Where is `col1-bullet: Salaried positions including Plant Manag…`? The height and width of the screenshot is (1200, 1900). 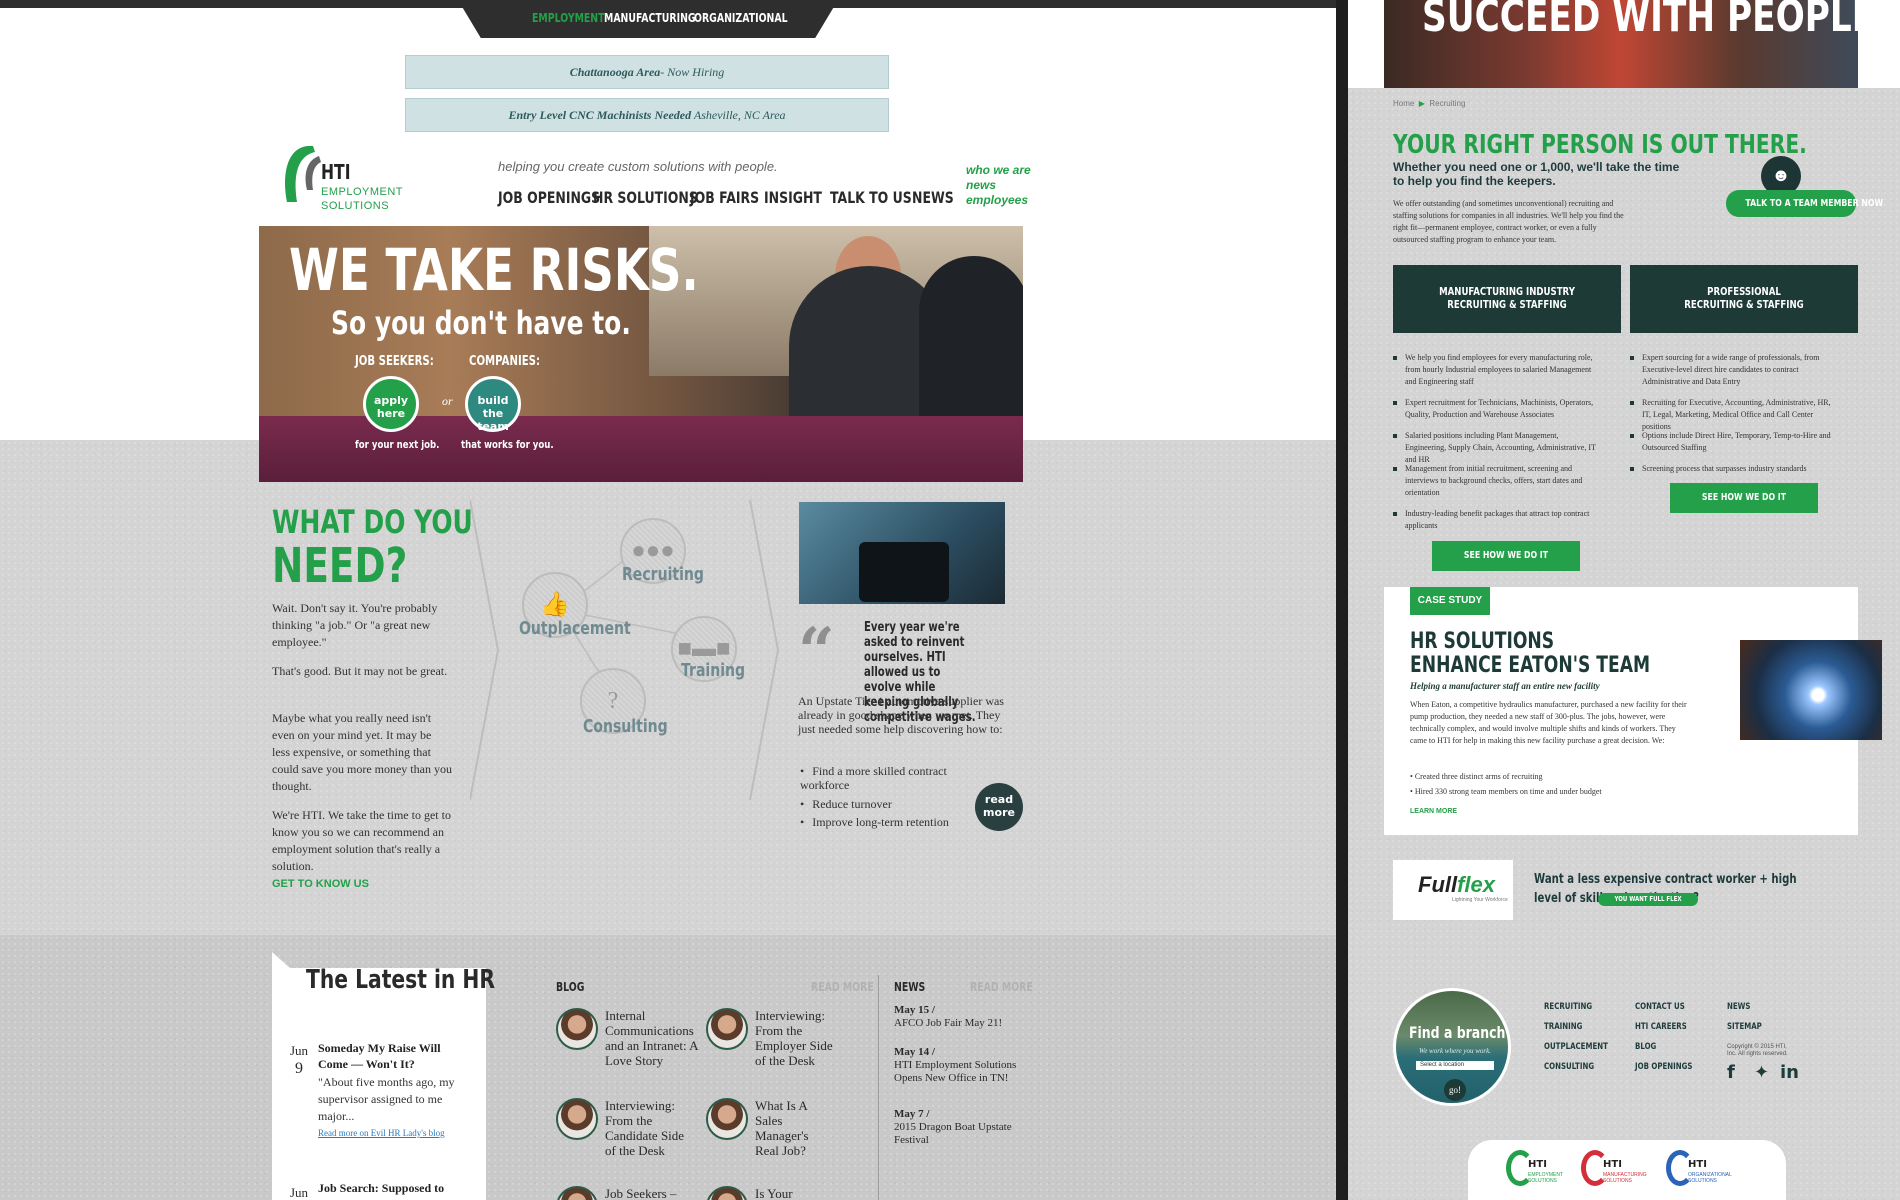
col1-bullet: Salaried positions including Plant Manag… is located at coordinates (1495, 448).